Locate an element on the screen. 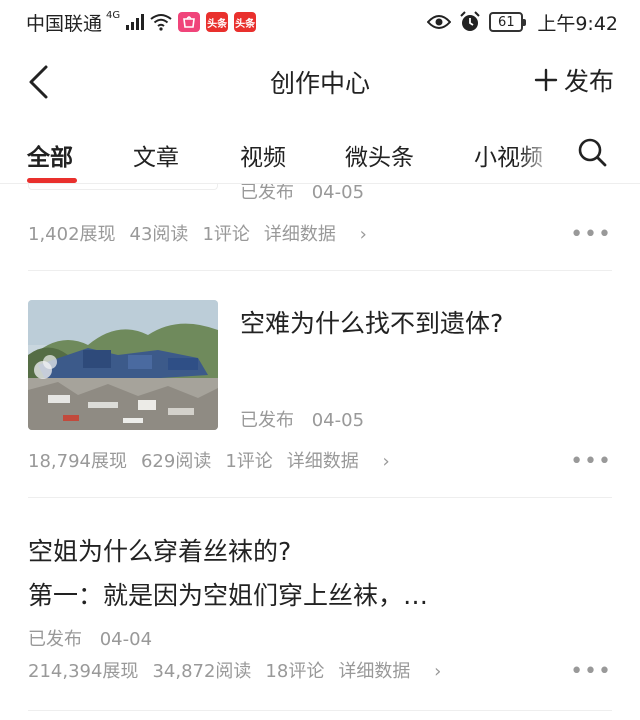 This screenshot has width=640, height=720. micro-post-title: 空姐为什么穿着丝袜的? is located at coordinates (159, 550).